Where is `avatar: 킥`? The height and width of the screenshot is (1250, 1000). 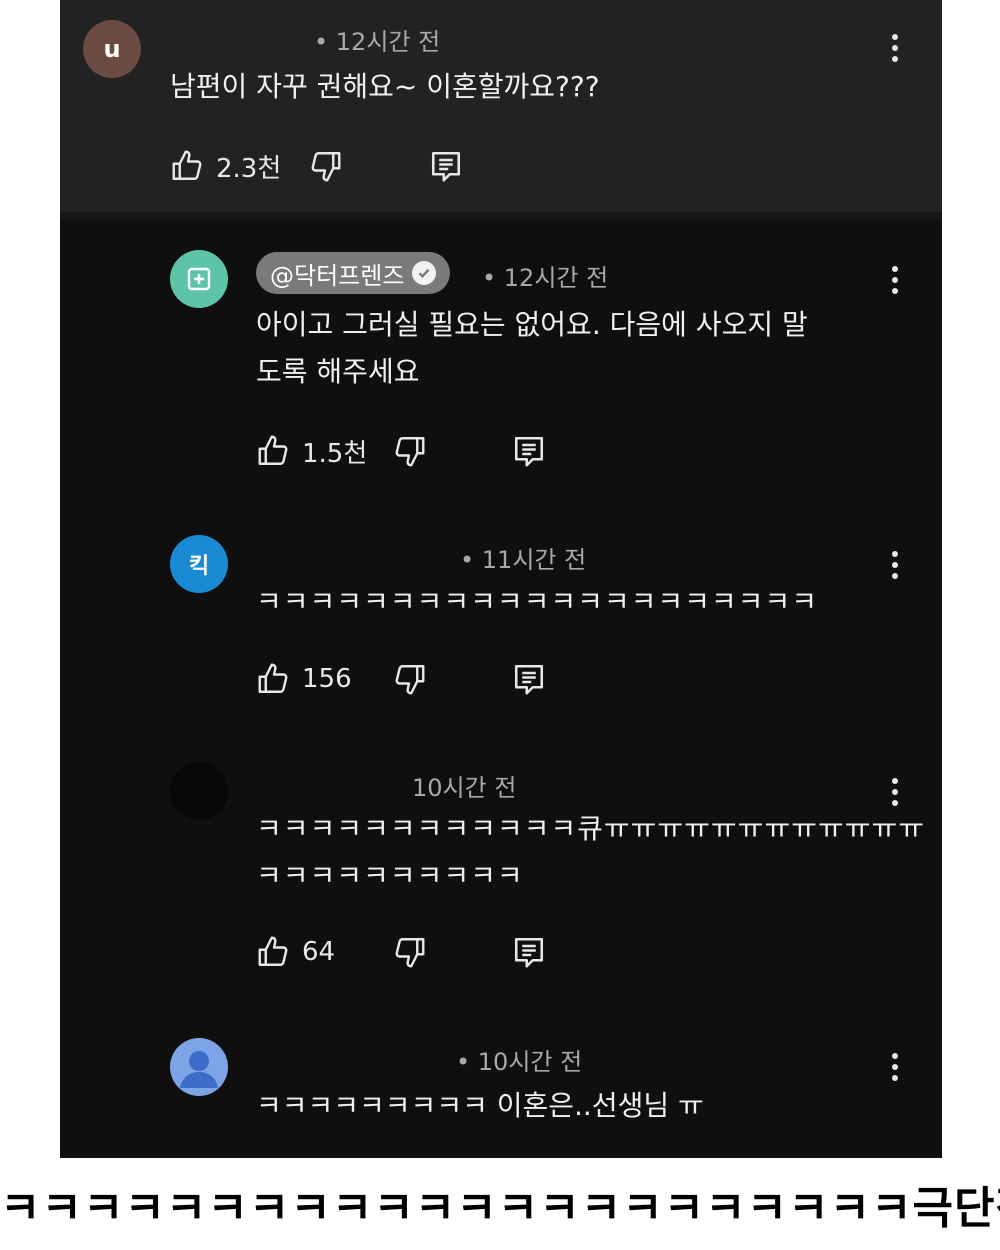
avatar: 킥 is located at coordinates (199, 564).